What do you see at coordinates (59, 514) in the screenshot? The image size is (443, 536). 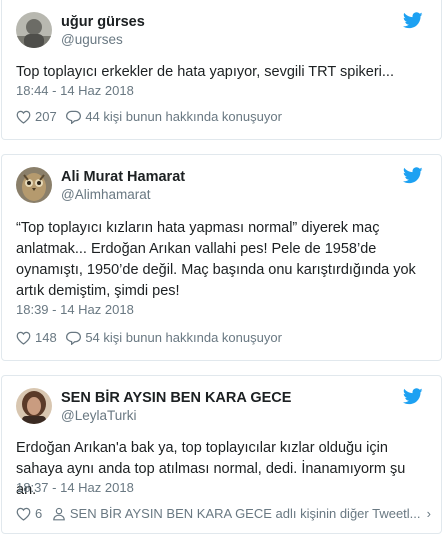 I see `person-icon` at bounding box center [59, 514].